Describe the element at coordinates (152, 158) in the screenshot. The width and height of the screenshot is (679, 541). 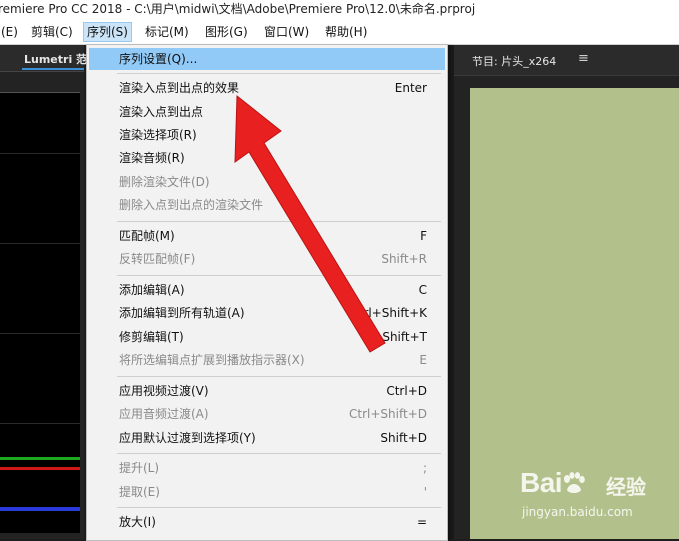
I see `menu-item-label: 渲染音频(R)` at that location.